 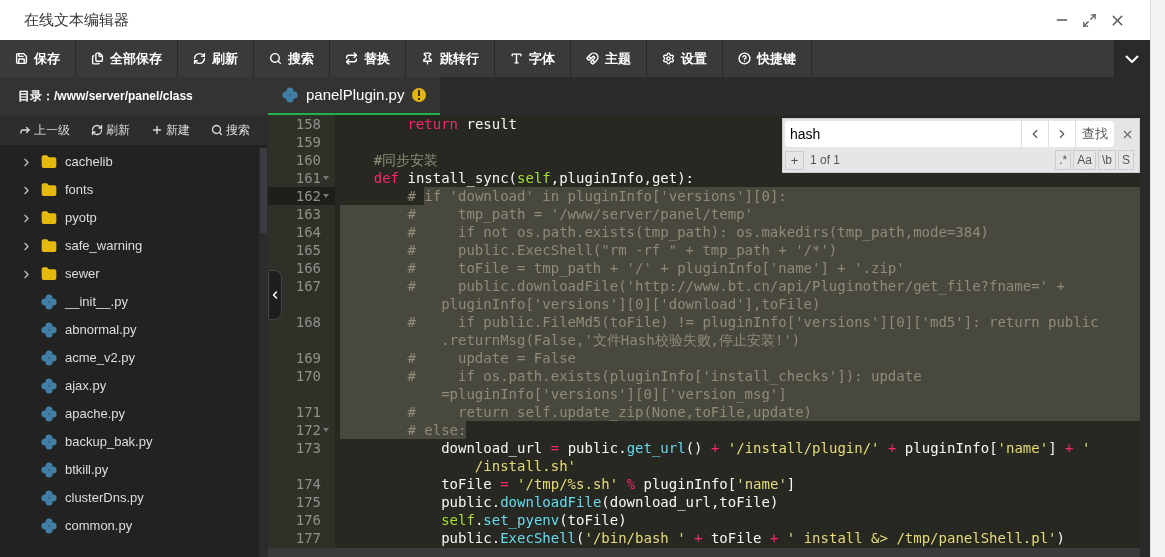 What do you see at coordinates (546, 214) in the screenshot?
I see `code-text: # tmp_path = '/www/server/panel/temp'` at bounding box center [546, 214].